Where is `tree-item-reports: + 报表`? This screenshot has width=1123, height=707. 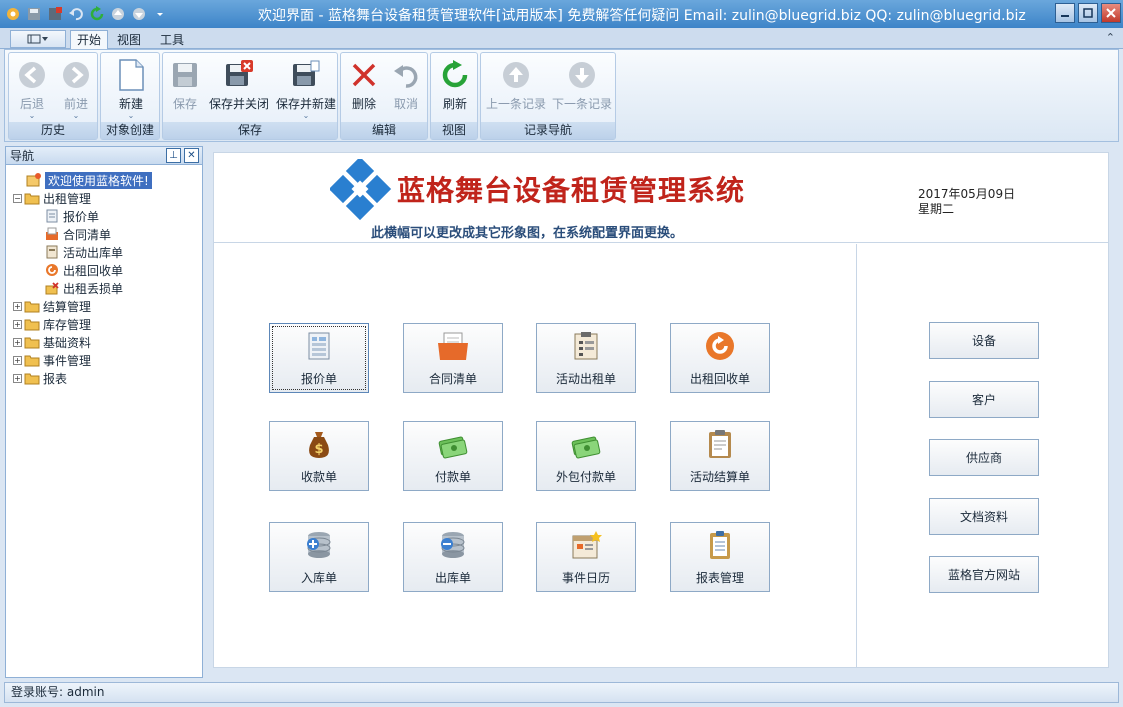 tree-item-reports: + 报表 is located at coordinates (104, 378).